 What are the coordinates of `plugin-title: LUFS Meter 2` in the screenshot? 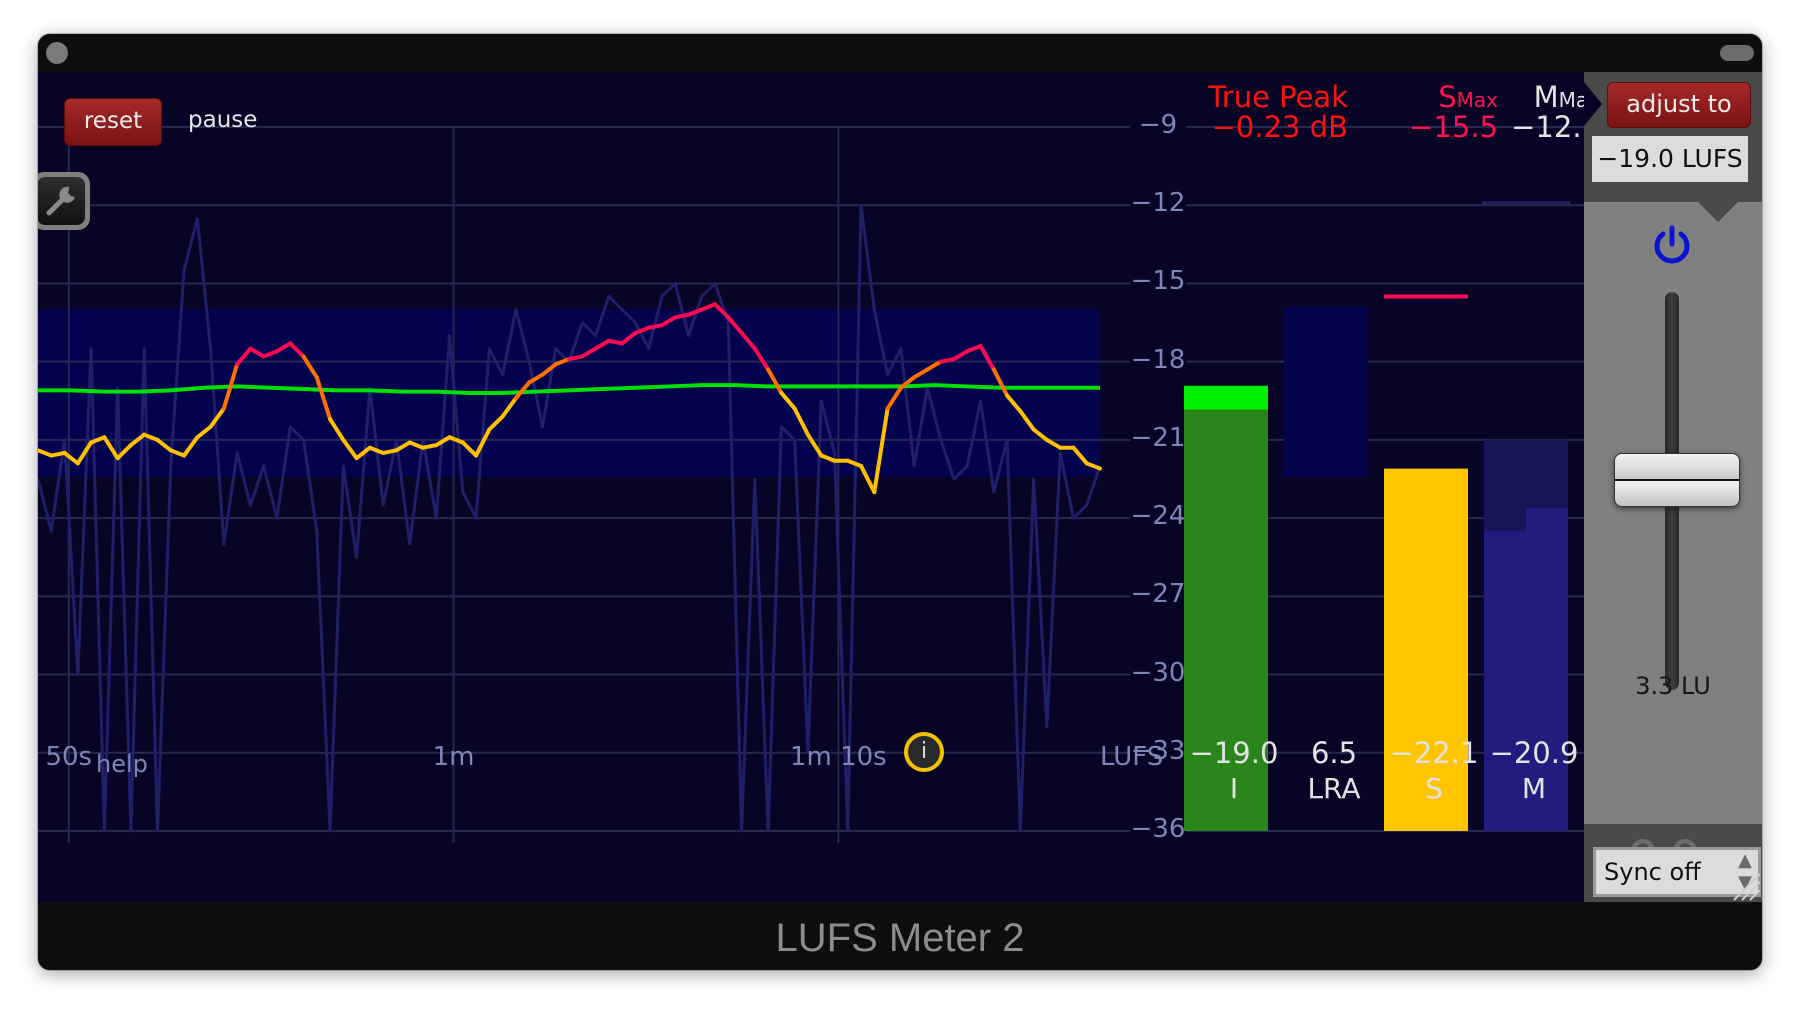 It's located at (900, 938).